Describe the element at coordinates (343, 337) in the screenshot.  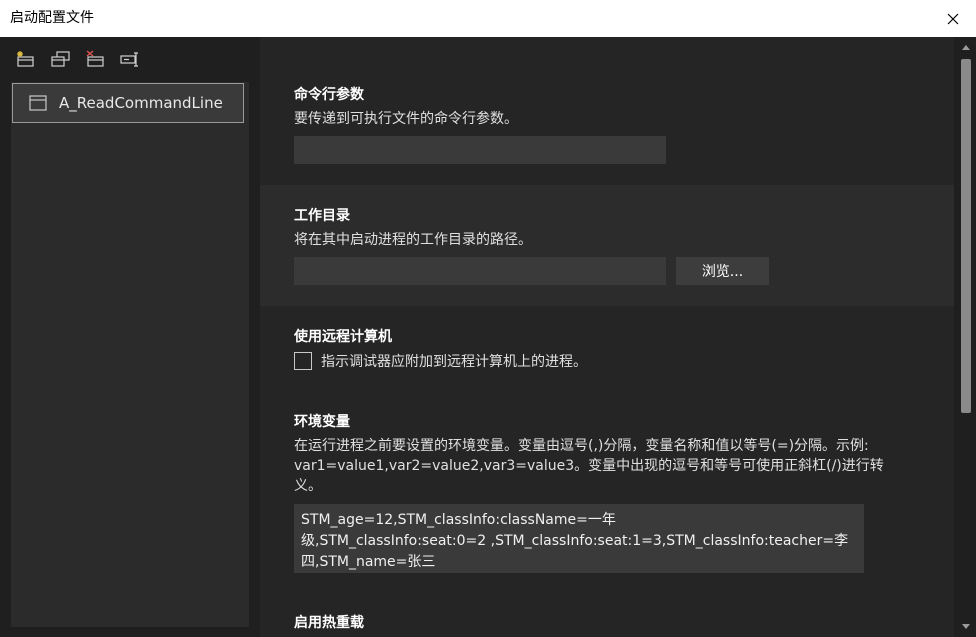
I see `remote-machine-heading: 使用远程计算机` at that location.